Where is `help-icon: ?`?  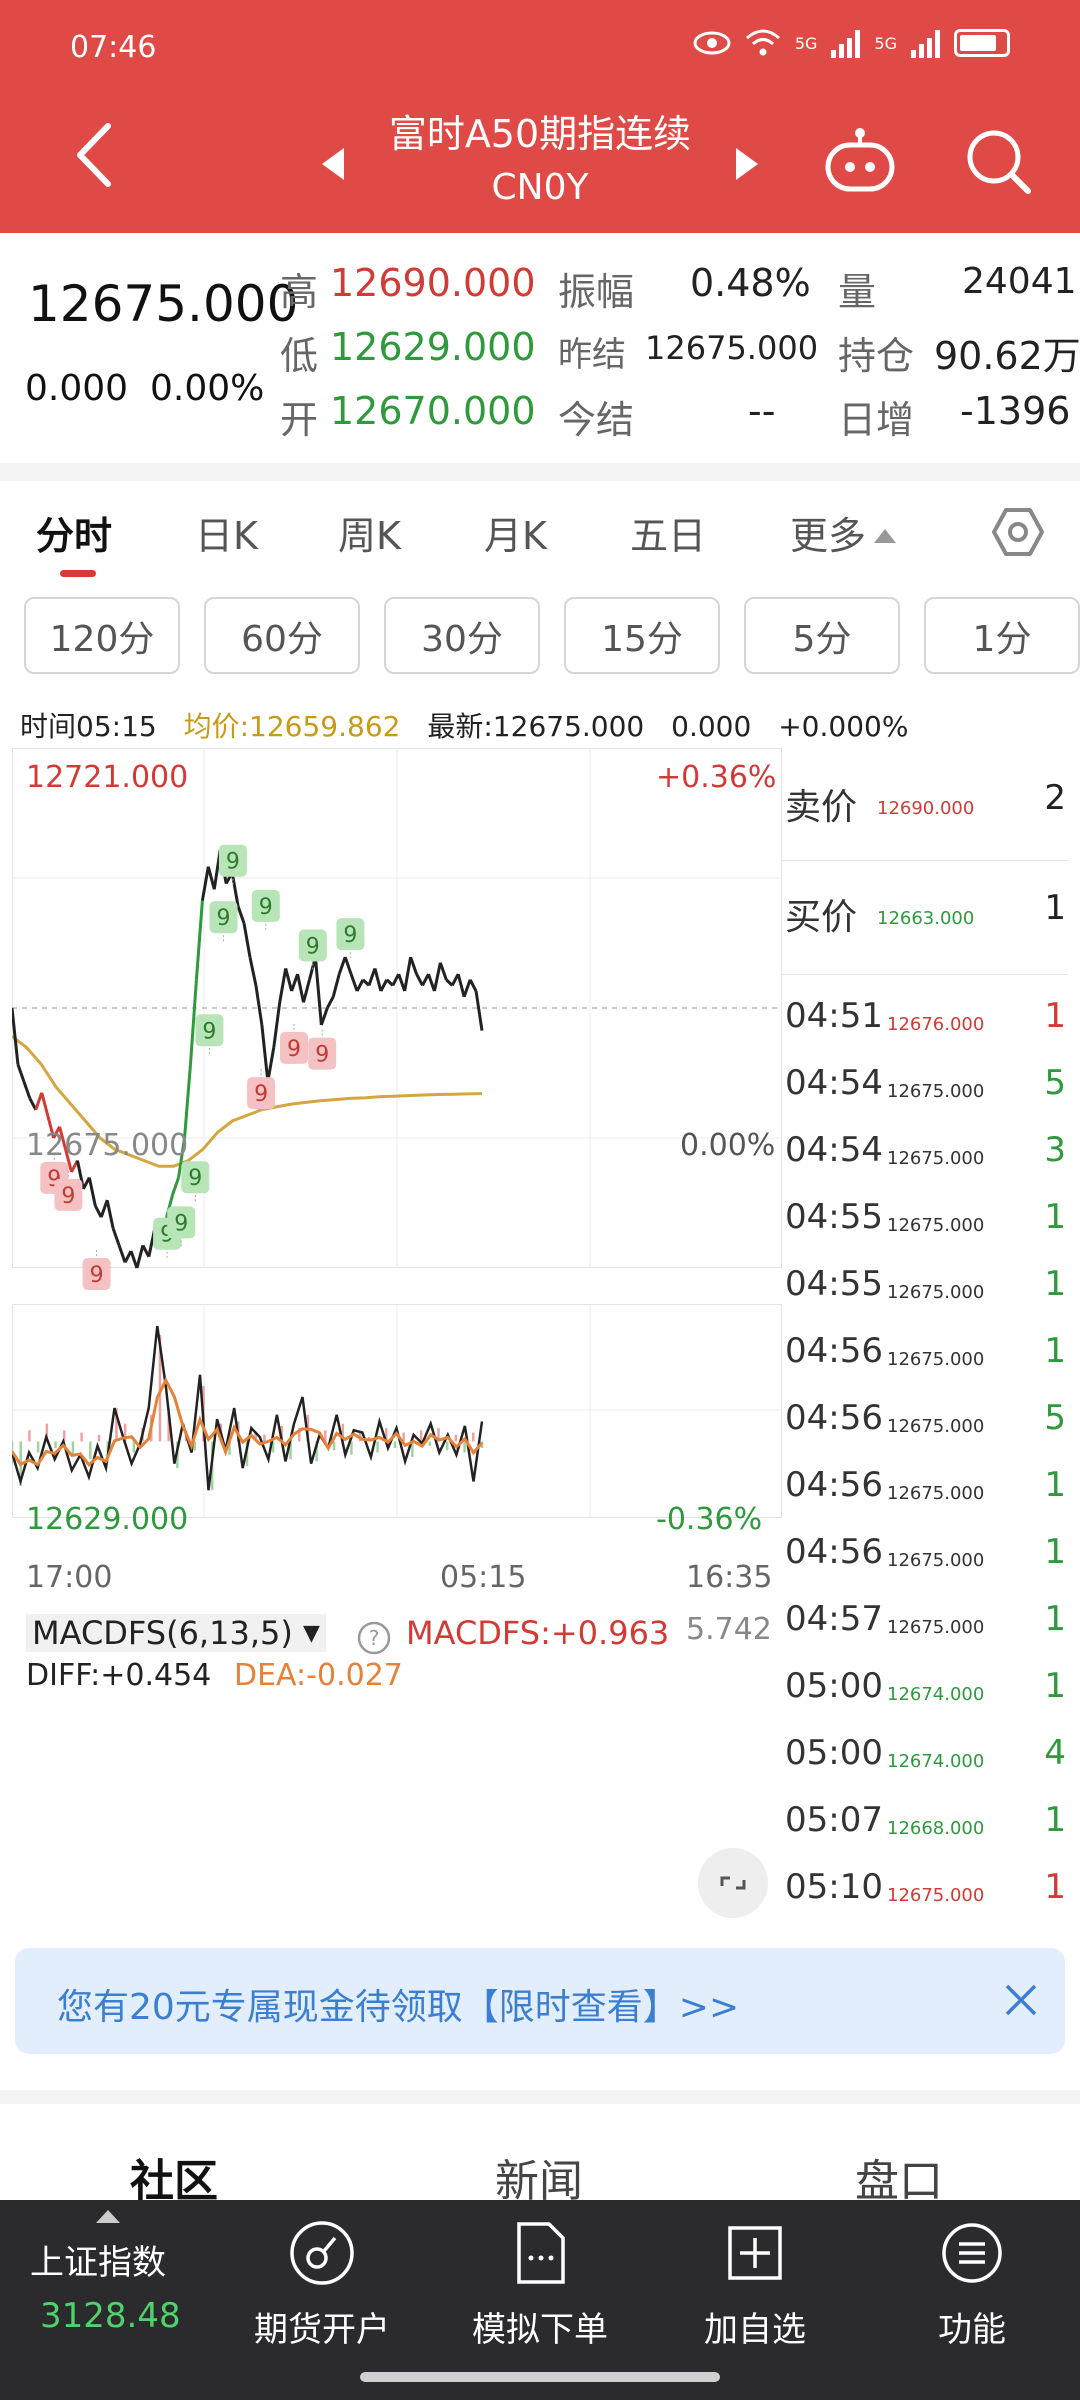 help-icon: ? is located at coordinates (374, 1638).